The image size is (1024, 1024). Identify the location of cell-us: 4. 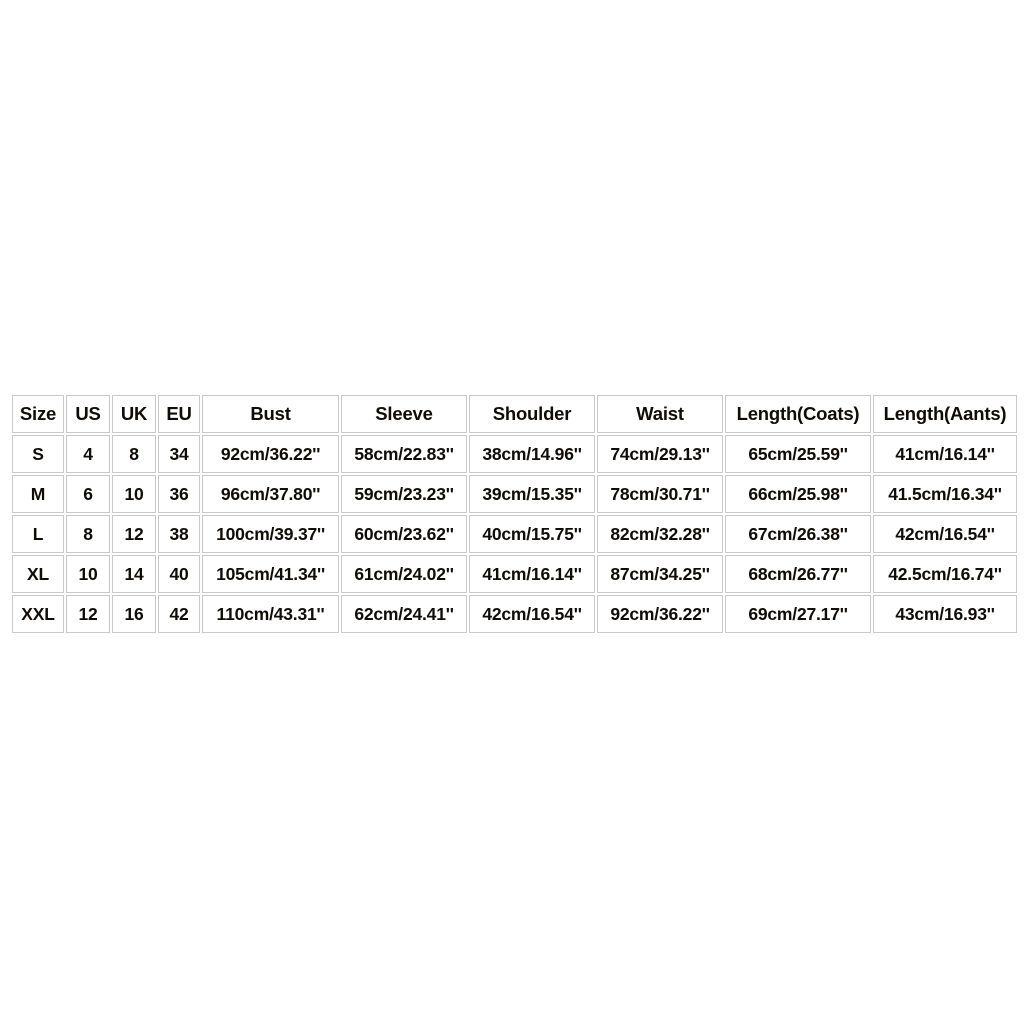
(88, 454).